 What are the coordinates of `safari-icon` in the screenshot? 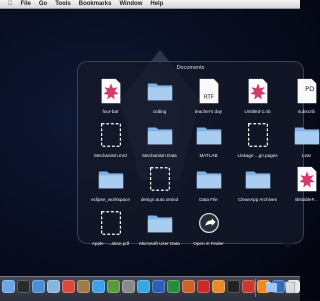 It's located at (38, 286).